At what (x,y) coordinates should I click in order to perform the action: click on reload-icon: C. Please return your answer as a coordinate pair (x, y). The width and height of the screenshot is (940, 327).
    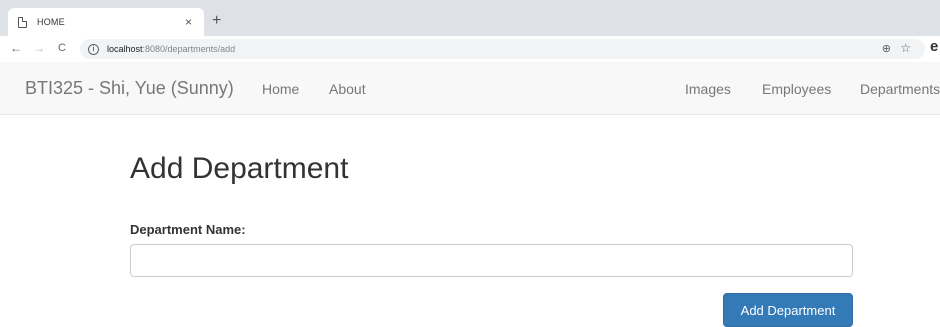
    Looking at the image, I should click on (62, 48).